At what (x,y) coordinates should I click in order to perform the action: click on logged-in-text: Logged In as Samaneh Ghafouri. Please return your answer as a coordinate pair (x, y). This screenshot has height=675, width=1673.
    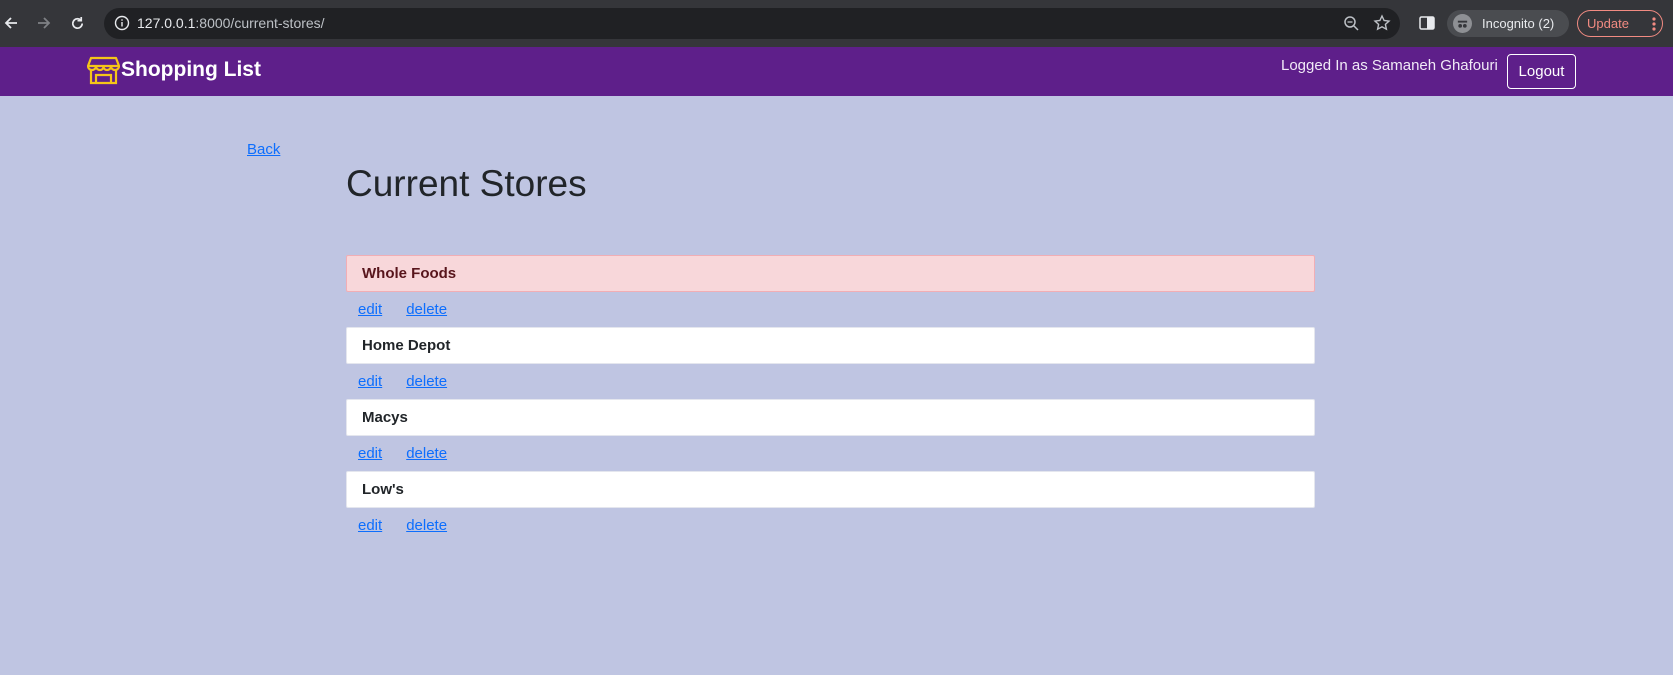
    Looking at the image, I should click on (1389, 65).